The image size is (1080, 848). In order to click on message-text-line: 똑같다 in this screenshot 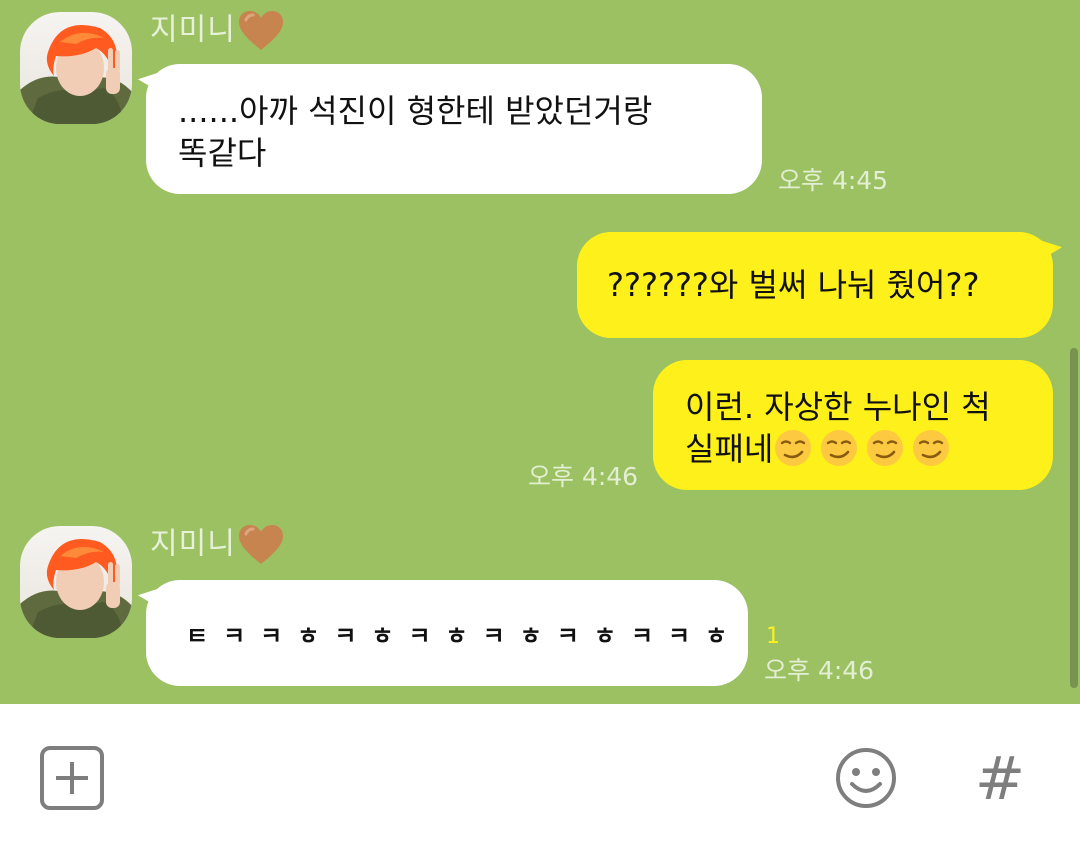, I will do `click(222, 153)`.